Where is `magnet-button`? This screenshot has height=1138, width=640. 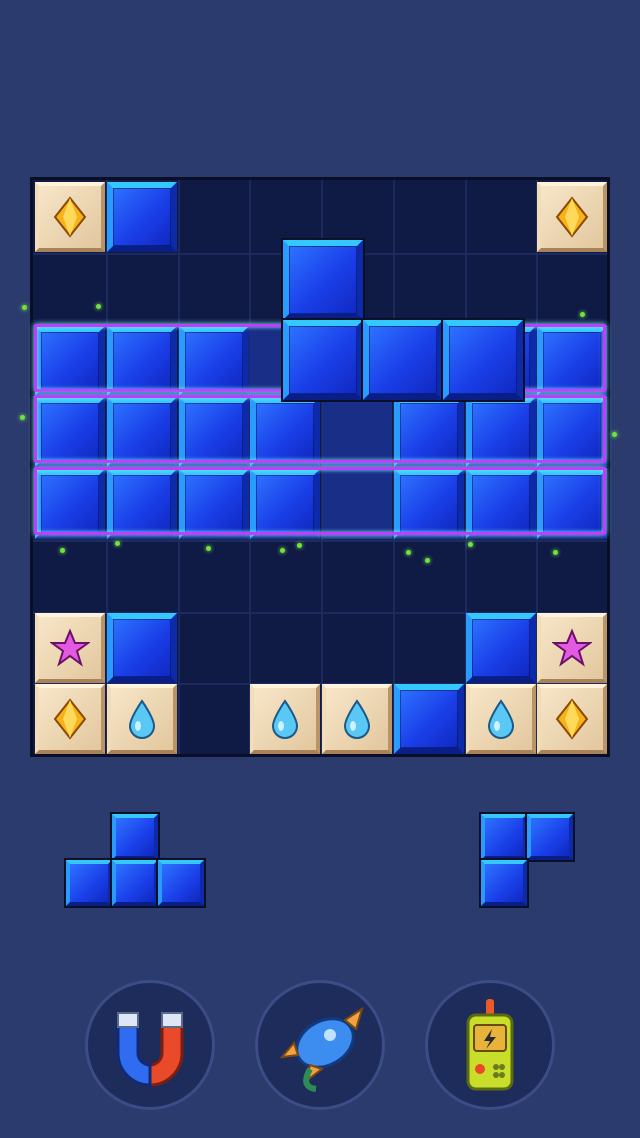 magnet-button is located at coordinates (150, 1045).